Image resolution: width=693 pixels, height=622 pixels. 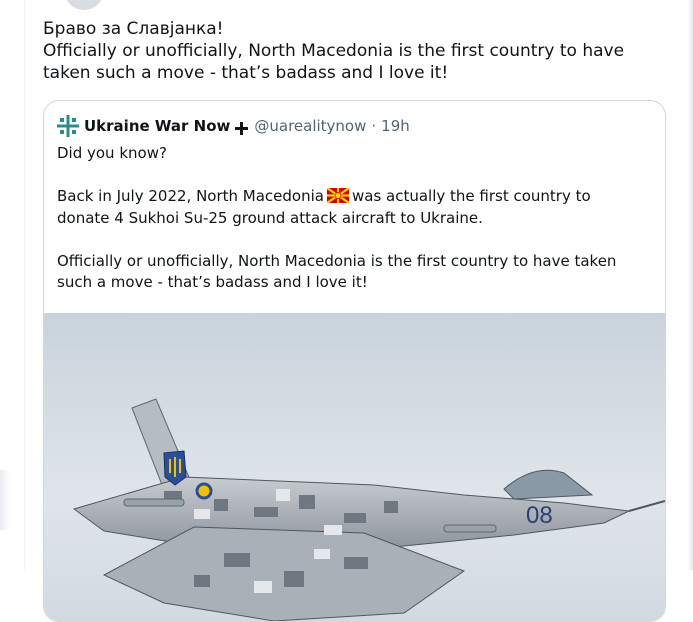 What do you see at coordinates (338, 195) in the screenshot?
I see `north-macedonia-flag-icon` at bounding box center [338, 195].